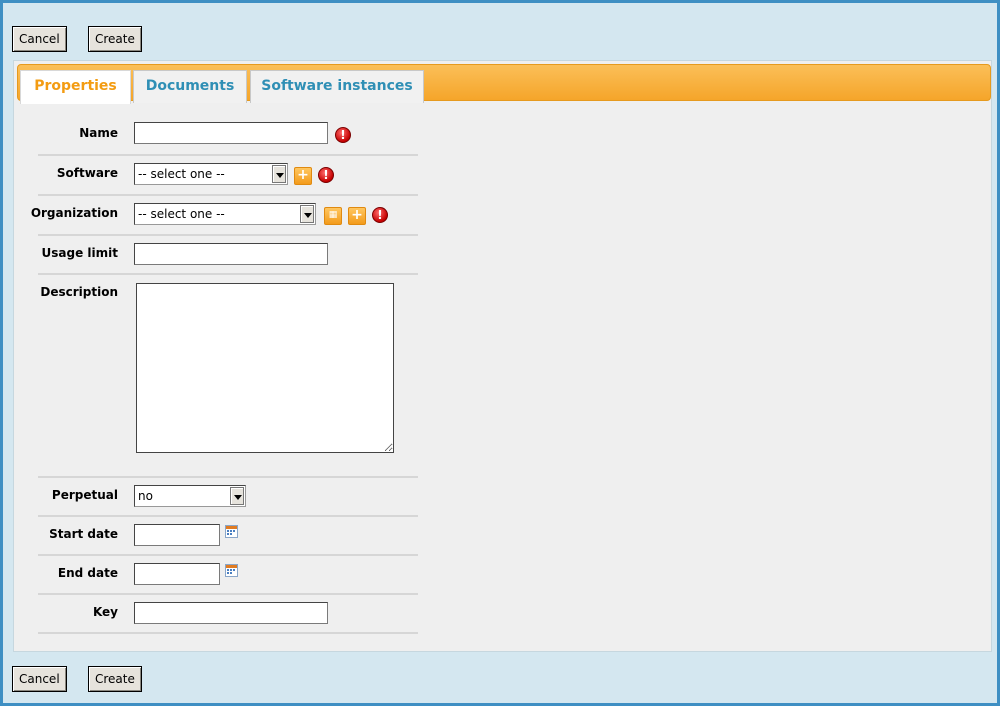 The image size is (1000, 706). Describe the element at coordinates (231, 613) in the screenshot. I see `key-input` at that location.